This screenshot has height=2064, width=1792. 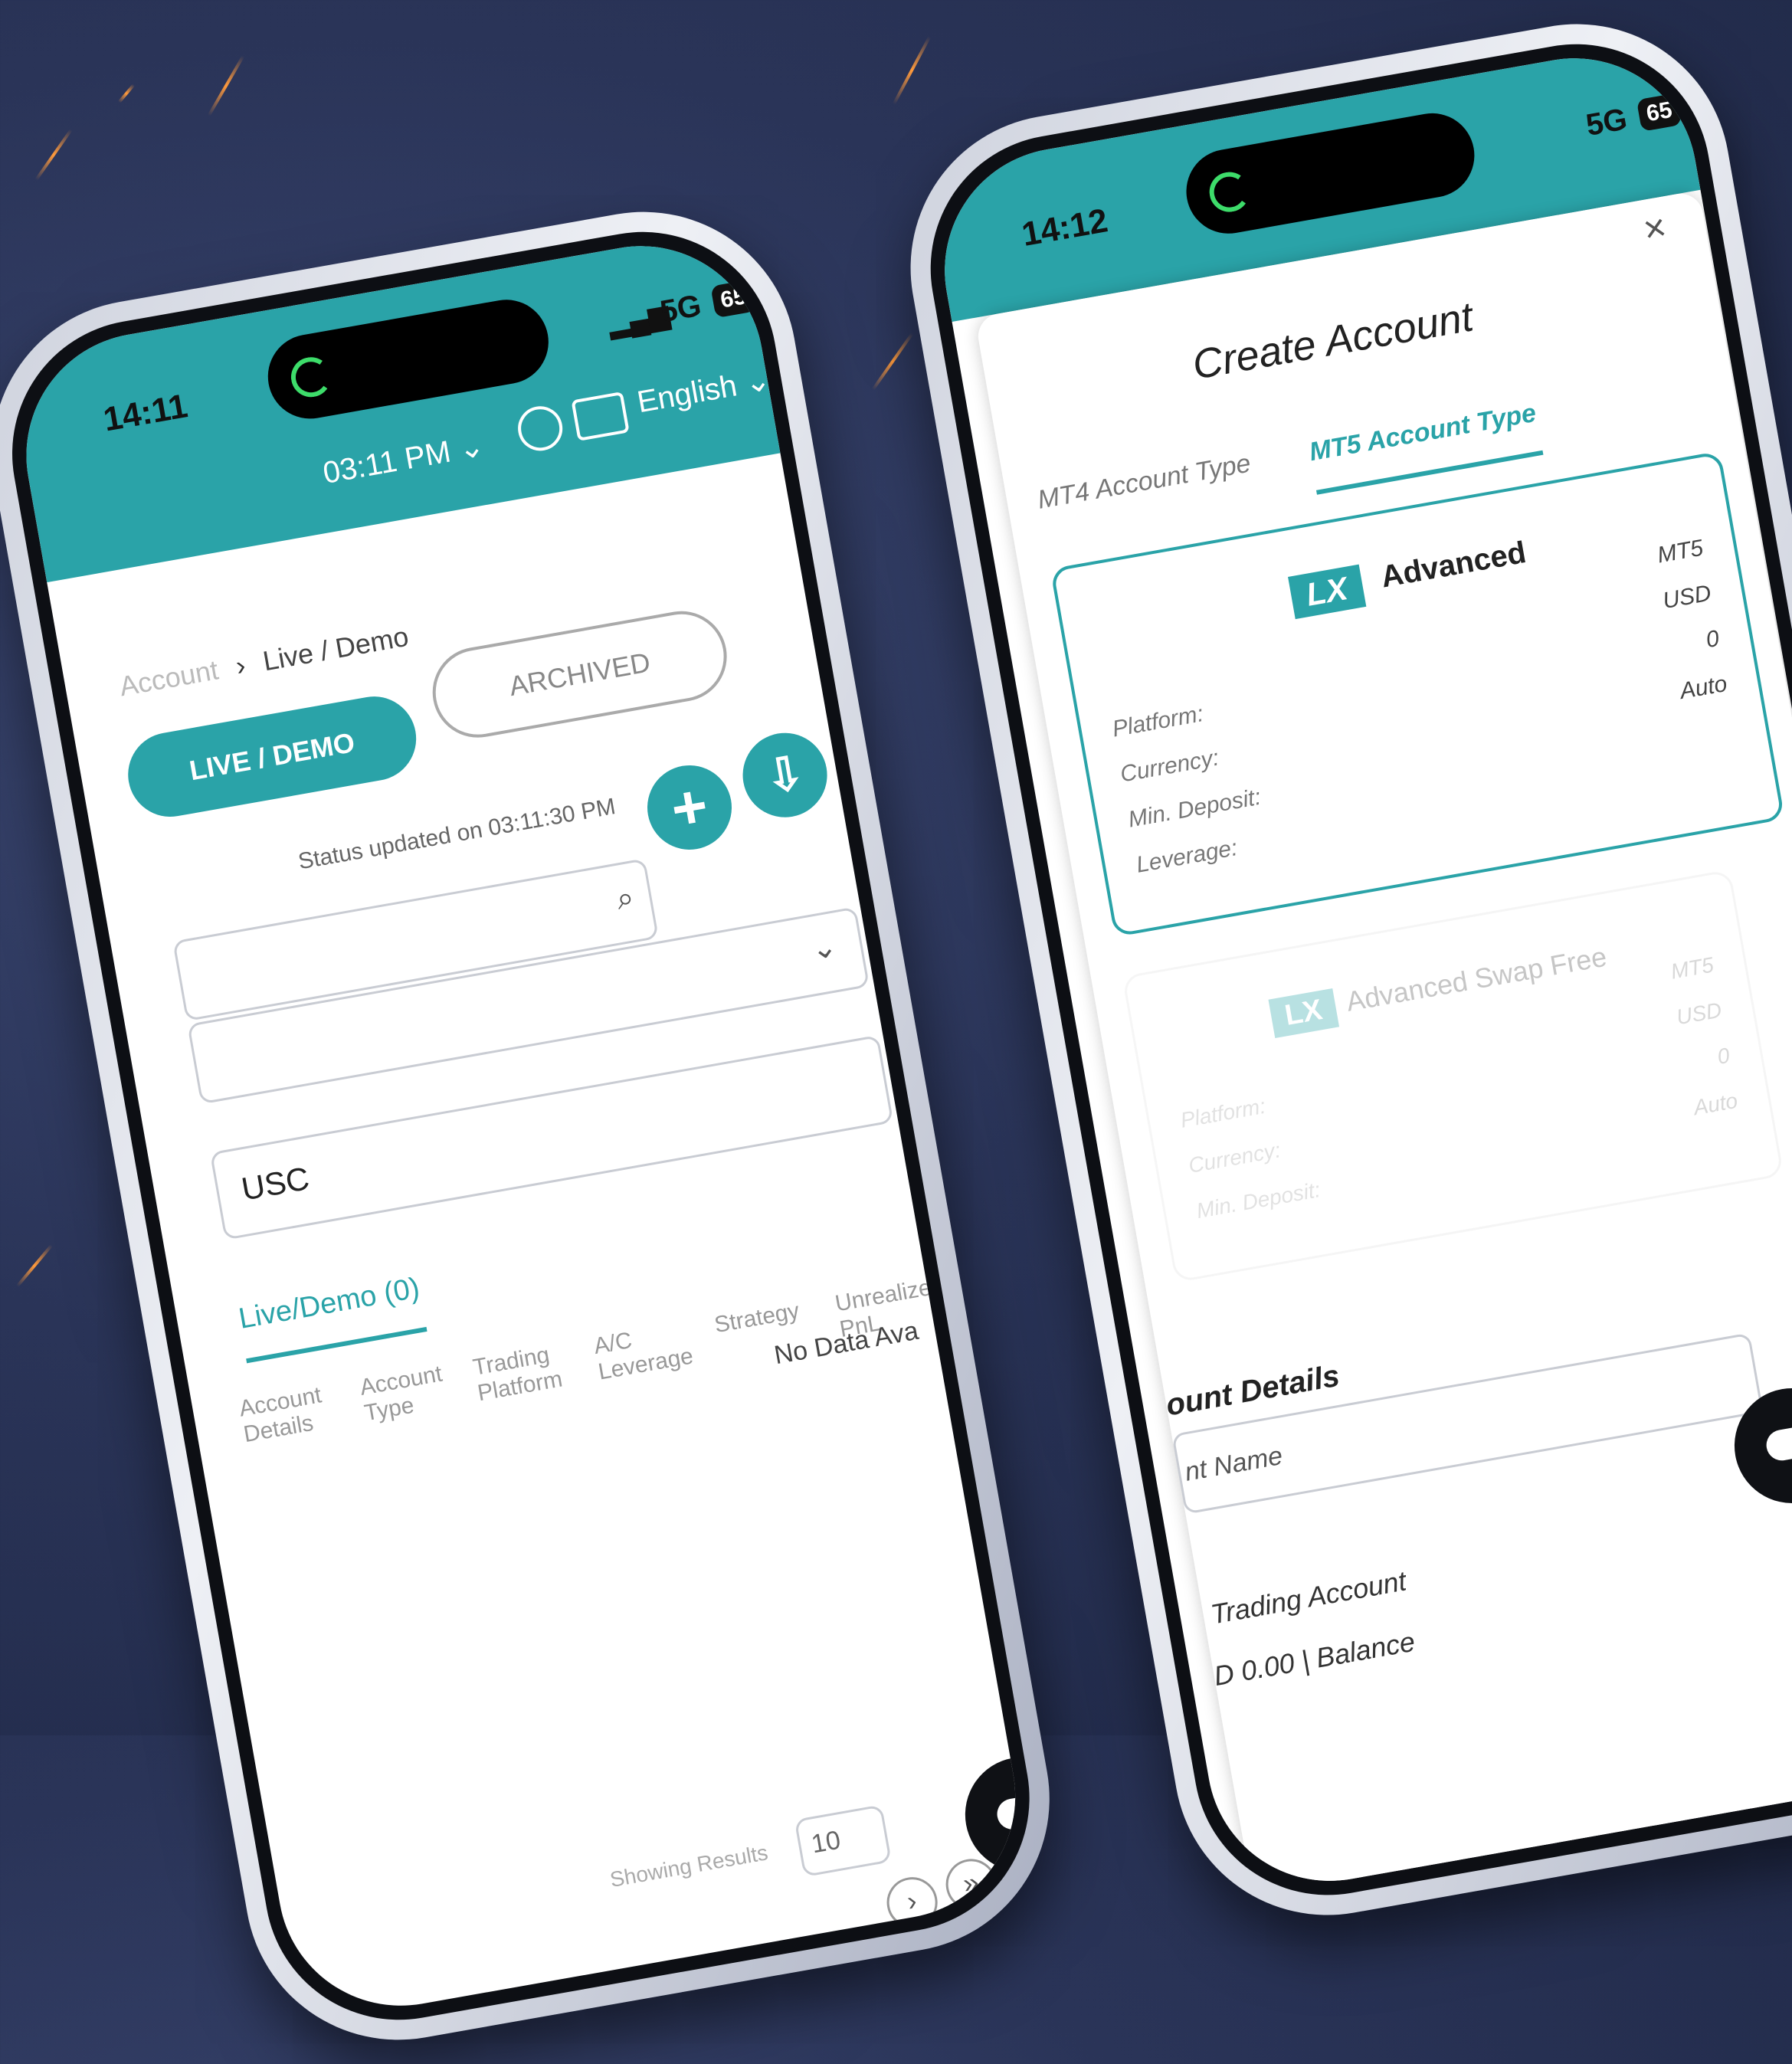 I want to click on column-header: Account Type, so click(x=401, y=1394).